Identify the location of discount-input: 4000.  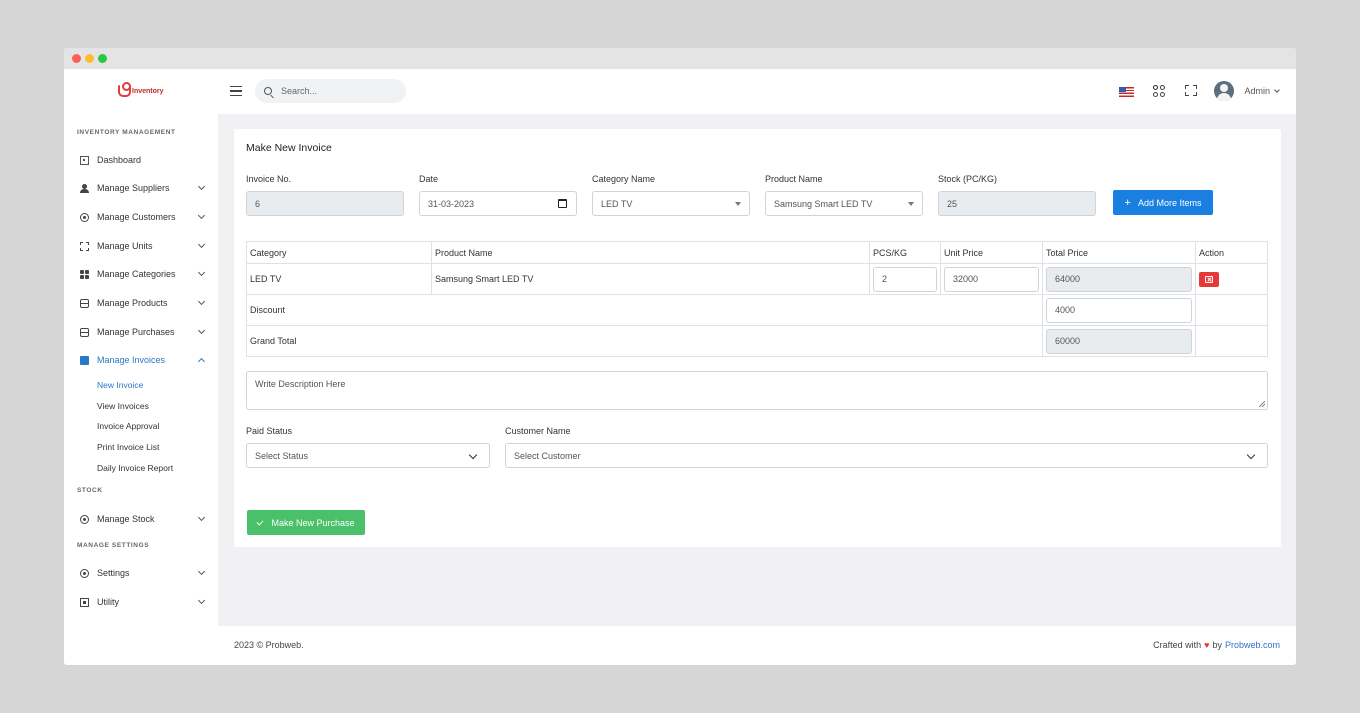
(1119, 310).